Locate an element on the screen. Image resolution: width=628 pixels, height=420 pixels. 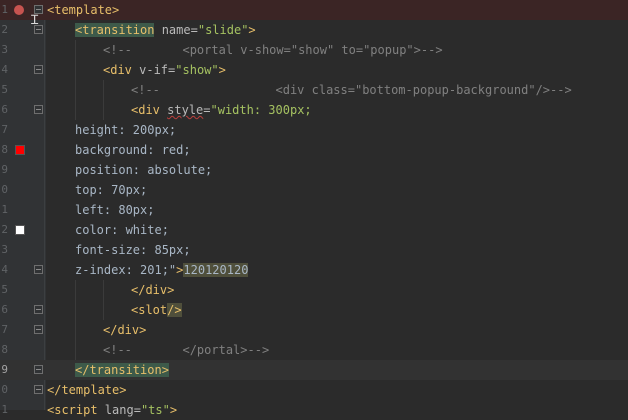
code-token: "width: 300px; is located at coordinates (261, 110).